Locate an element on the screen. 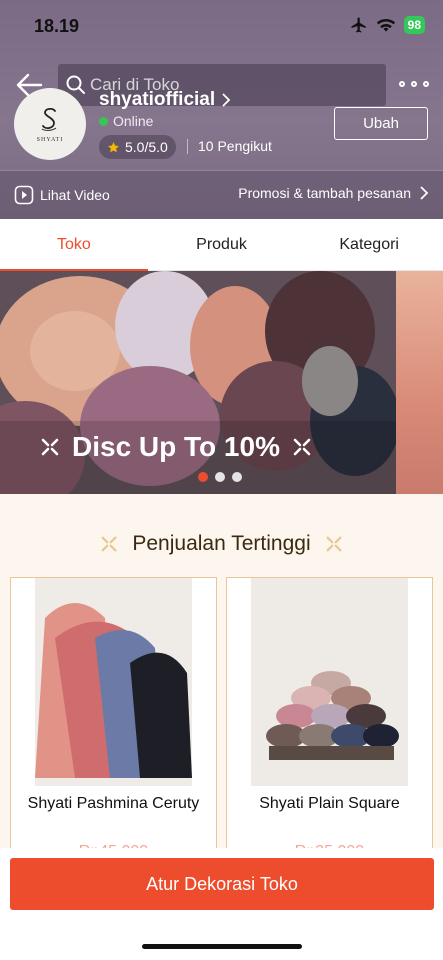 The width and height of the screenshot is (443, 960). divider is located at coordinates (187, 146).